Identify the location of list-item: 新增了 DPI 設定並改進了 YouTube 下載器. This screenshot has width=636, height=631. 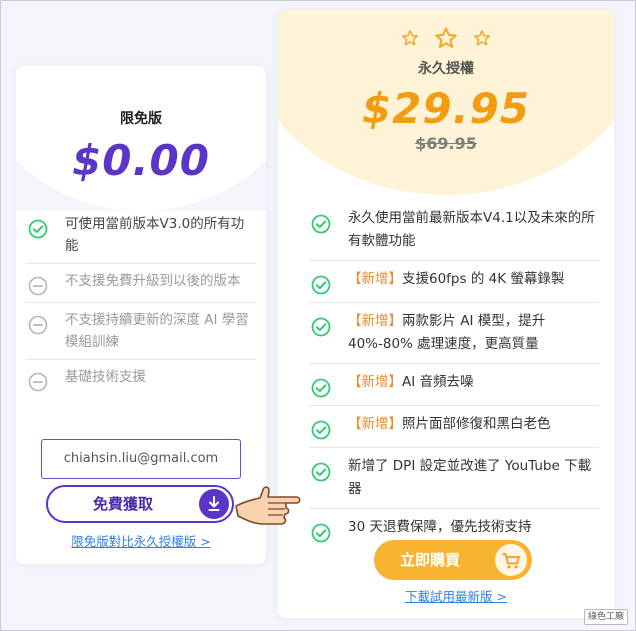
(454, 478).